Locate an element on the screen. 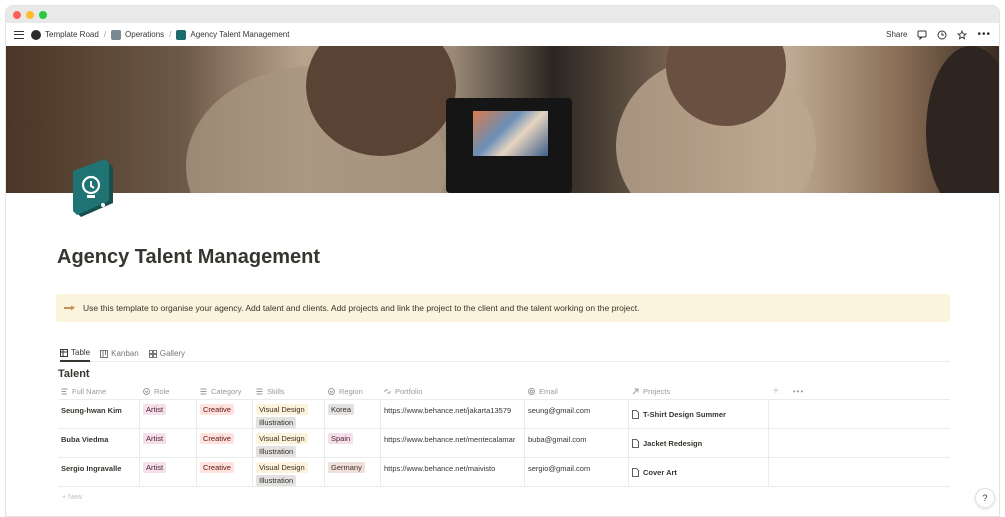  top-bar-actions: Share ••• is located at coordinates (938, 34).